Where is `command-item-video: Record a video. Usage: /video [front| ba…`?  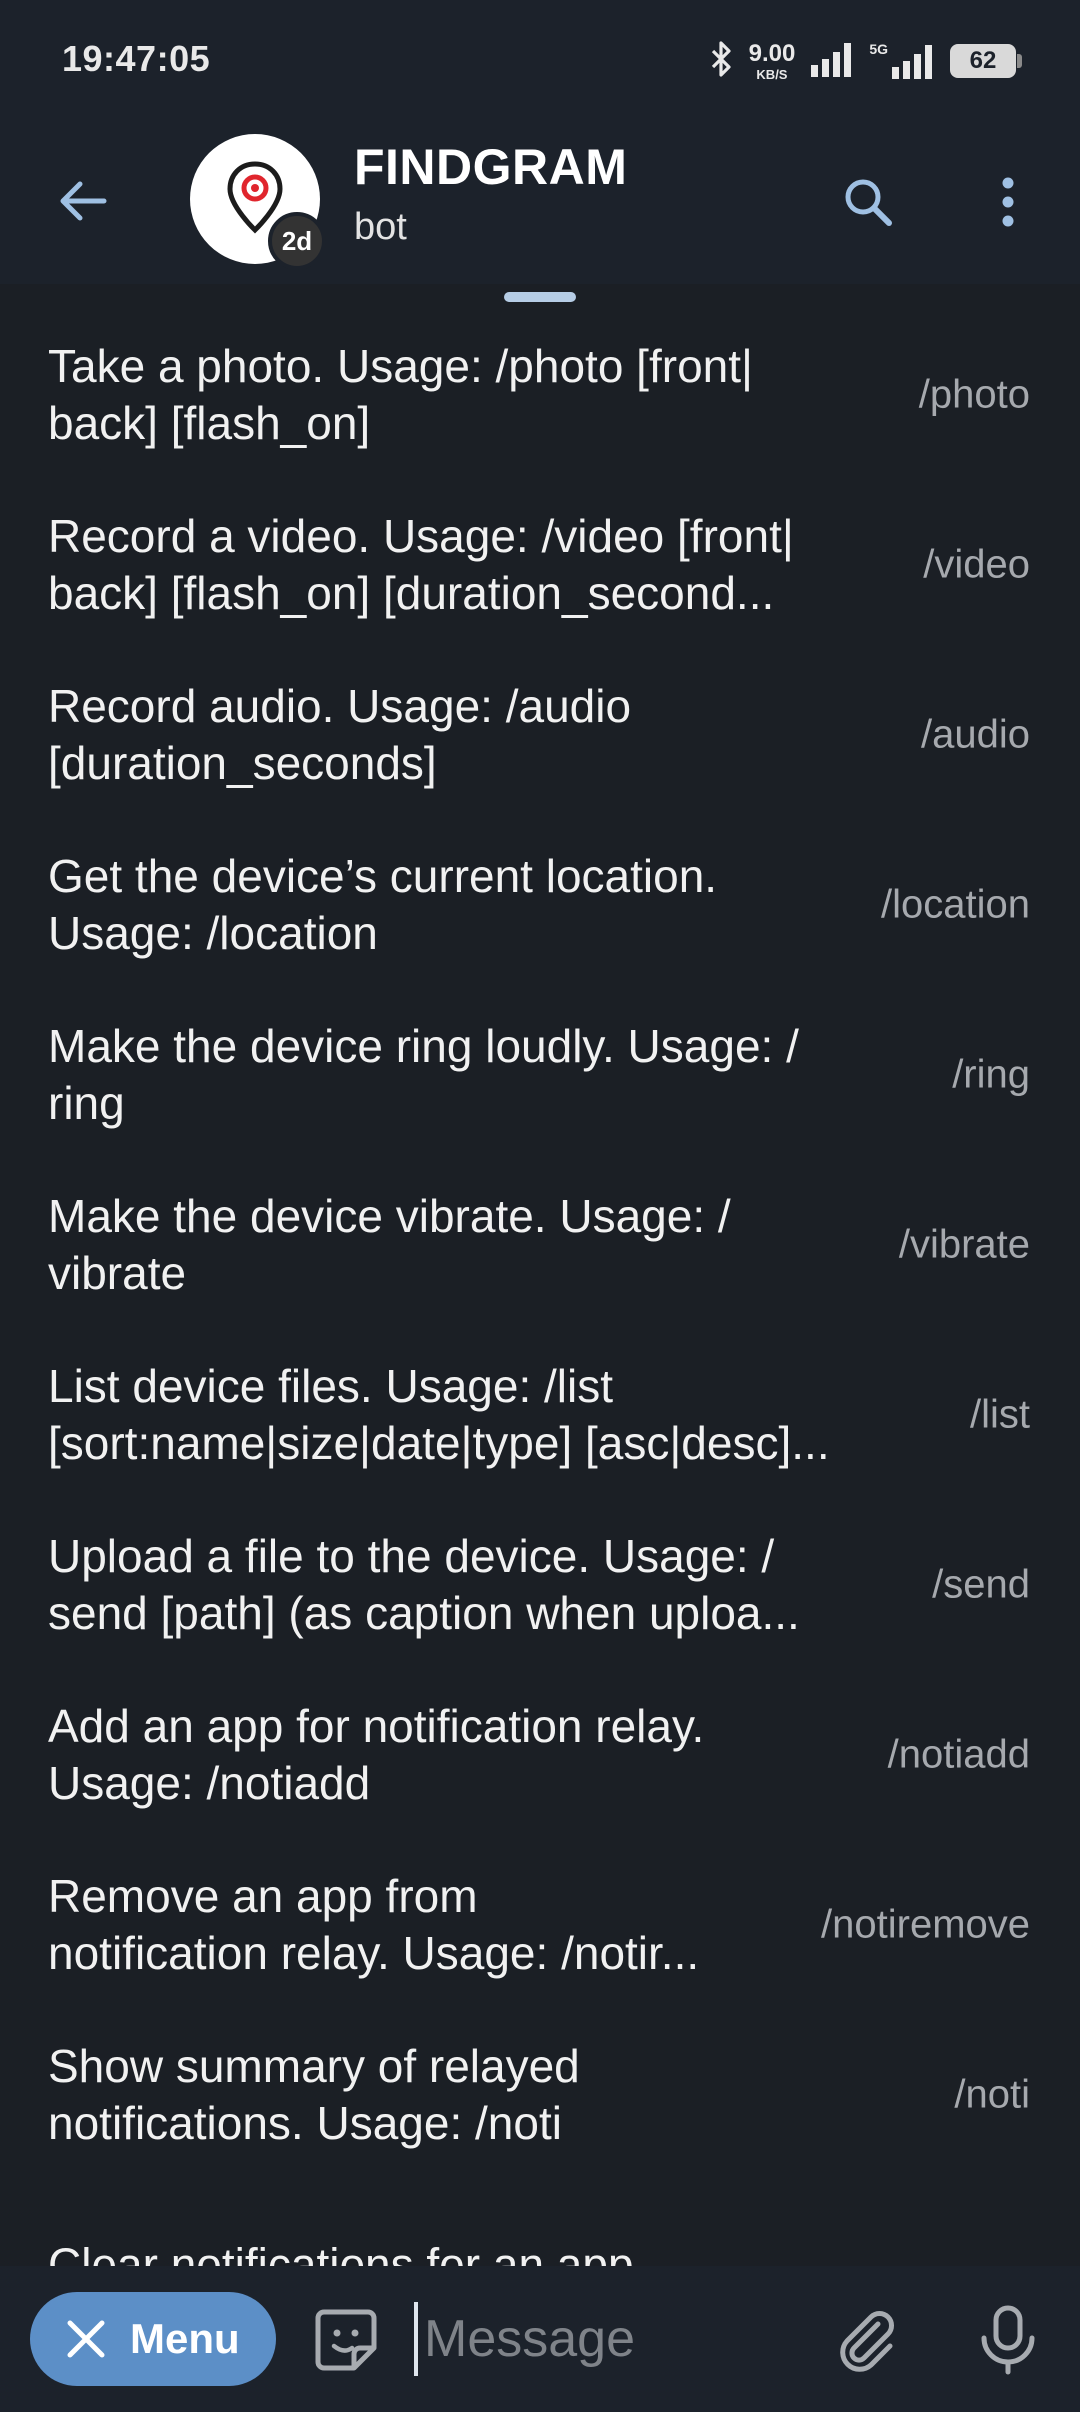 command-item-video: Record a video. Usage: /video [front| ba… is located at coordinates (540, 565).